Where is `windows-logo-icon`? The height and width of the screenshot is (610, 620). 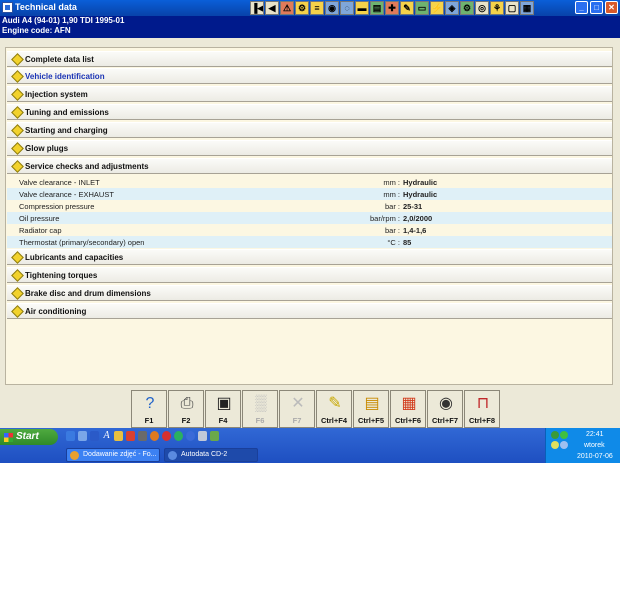
windows-logo-icon is located at coordinates (8, 437).